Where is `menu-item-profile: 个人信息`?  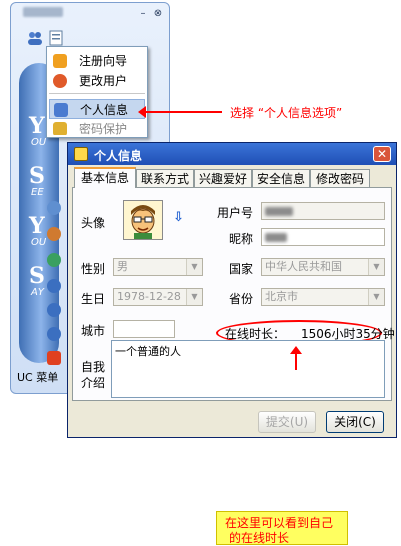 menu-item-profile: 个人信息 is located at coordinates (97, 109).